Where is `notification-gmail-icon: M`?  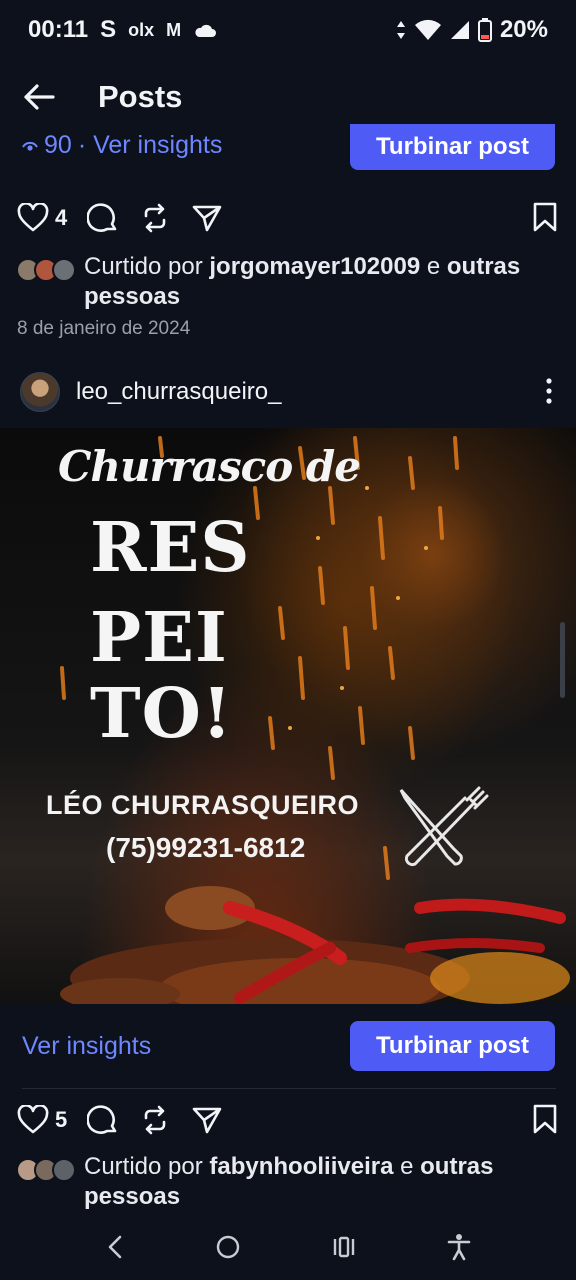
notification-gmail-icon: M is located at coordinates (174, 29).